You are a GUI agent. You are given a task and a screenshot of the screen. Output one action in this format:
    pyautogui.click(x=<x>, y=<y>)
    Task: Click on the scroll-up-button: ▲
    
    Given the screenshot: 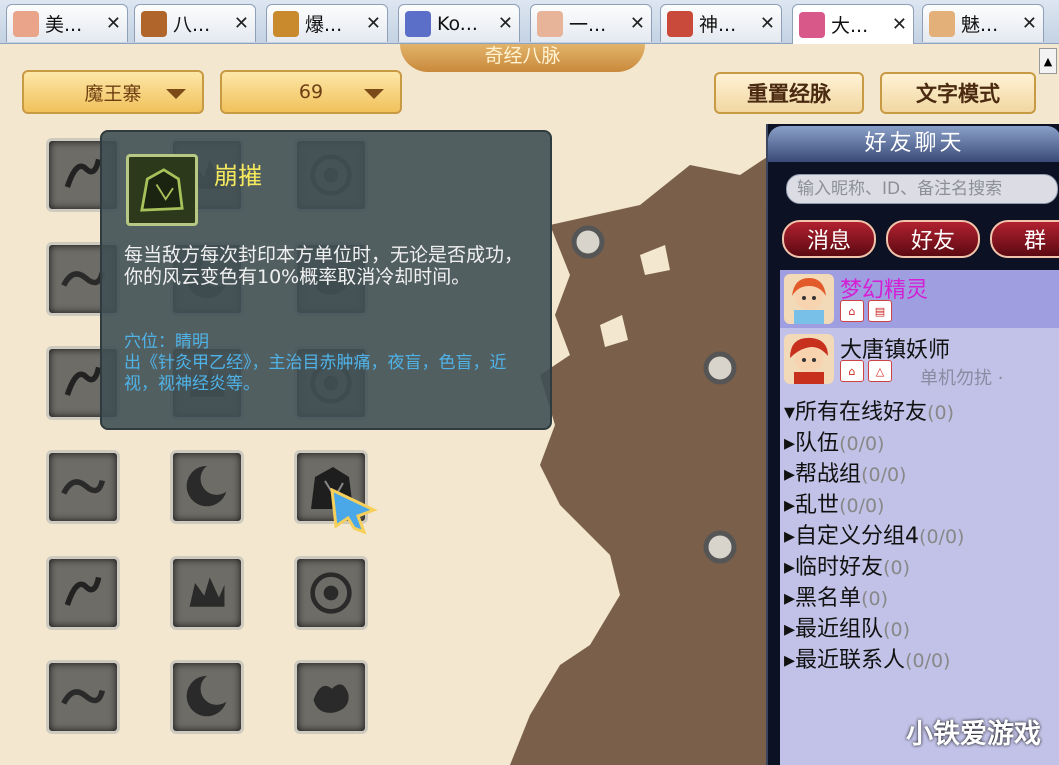 What is the action you would take?
    pyautogui.click(x=1048, y=61)
    